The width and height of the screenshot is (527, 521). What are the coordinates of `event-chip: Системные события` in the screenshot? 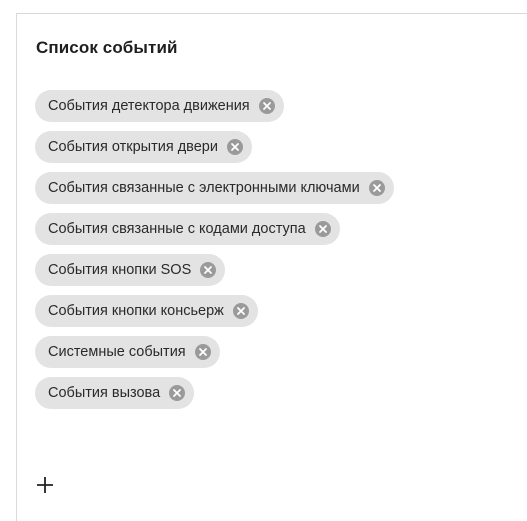 It's located at (127, 352).